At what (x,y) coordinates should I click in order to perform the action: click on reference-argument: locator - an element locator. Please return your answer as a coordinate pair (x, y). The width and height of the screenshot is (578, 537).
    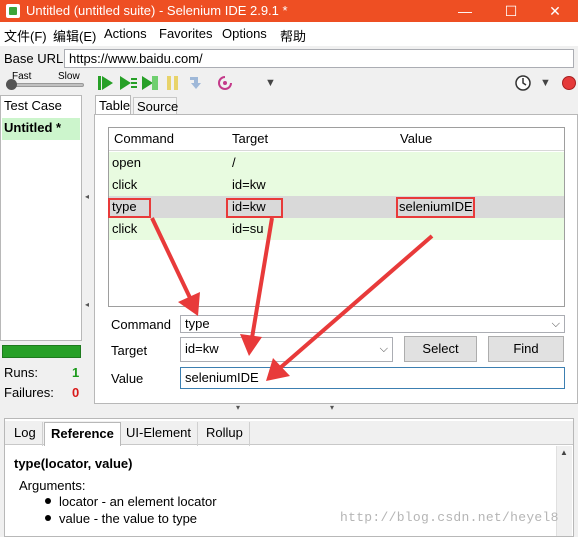
    Looking at the image, I should click on (138, 501).